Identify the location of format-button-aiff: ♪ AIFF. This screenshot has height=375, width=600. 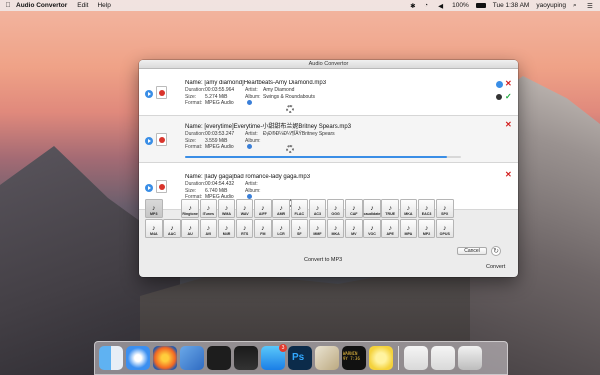
(263, 208).